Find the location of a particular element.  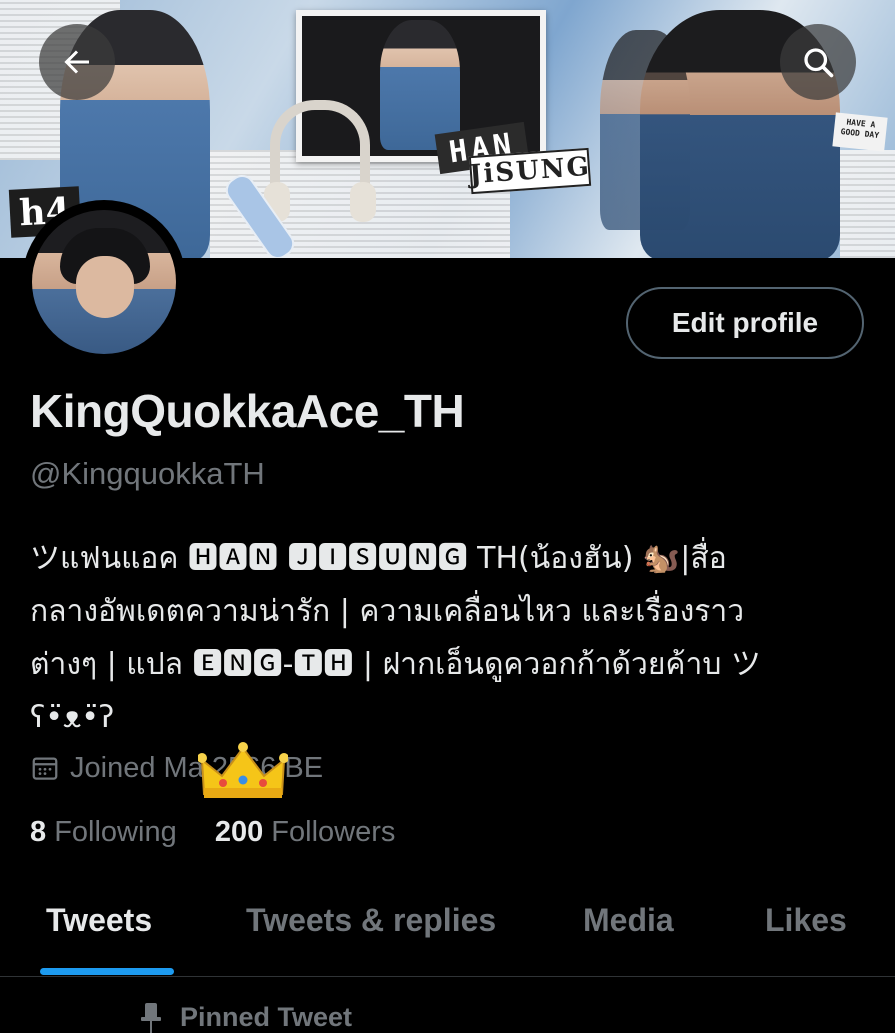

tabs-divider is located at coordinates (447, 976).